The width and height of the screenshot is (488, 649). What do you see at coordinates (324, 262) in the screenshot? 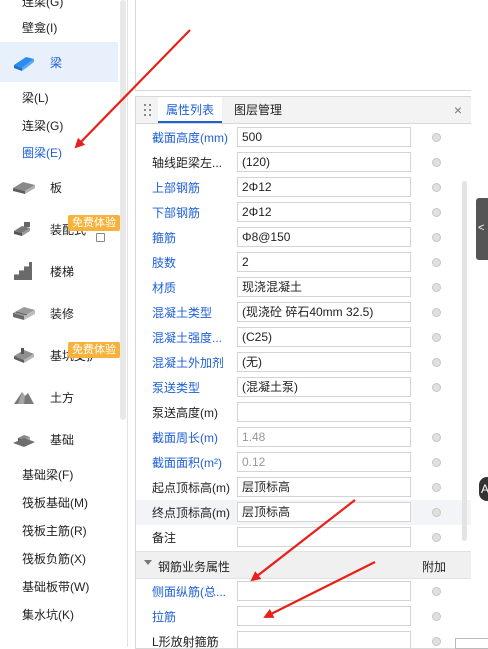
I see `property-value-field: 2` at bounding box center [324, 262].